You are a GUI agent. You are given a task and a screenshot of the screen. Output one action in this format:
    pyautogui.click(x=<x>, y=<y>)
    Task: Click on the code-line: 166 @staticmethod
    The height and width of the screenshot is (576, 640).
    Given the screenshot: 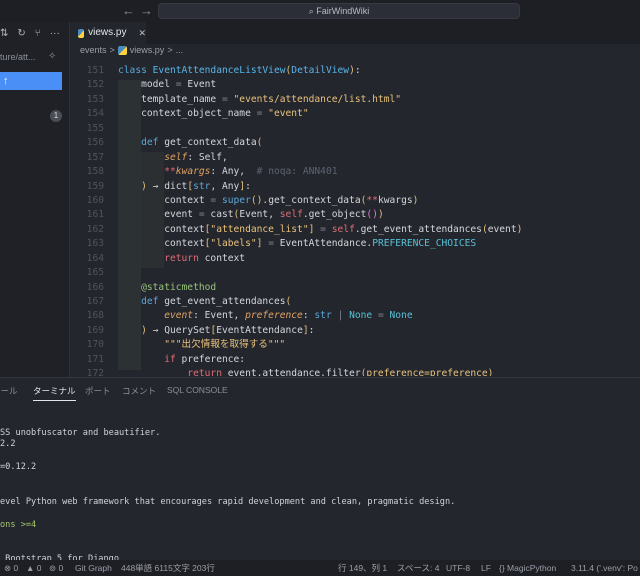 What is the action you would take?
    pyautogui.click(x=355, y=288)
    